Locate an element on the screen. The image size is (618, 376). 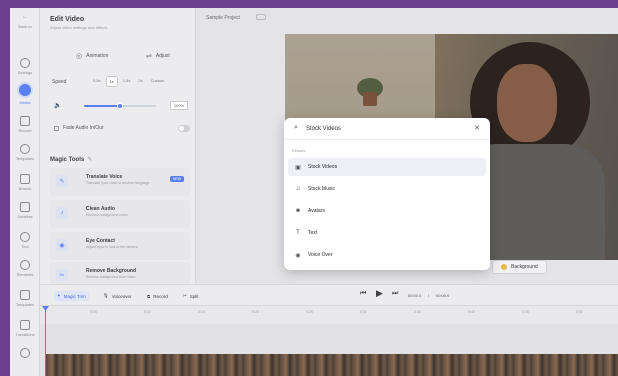
tool-clean-audio: ♪ Clean Audio Remove background noise is located at coordinates (120, 214).